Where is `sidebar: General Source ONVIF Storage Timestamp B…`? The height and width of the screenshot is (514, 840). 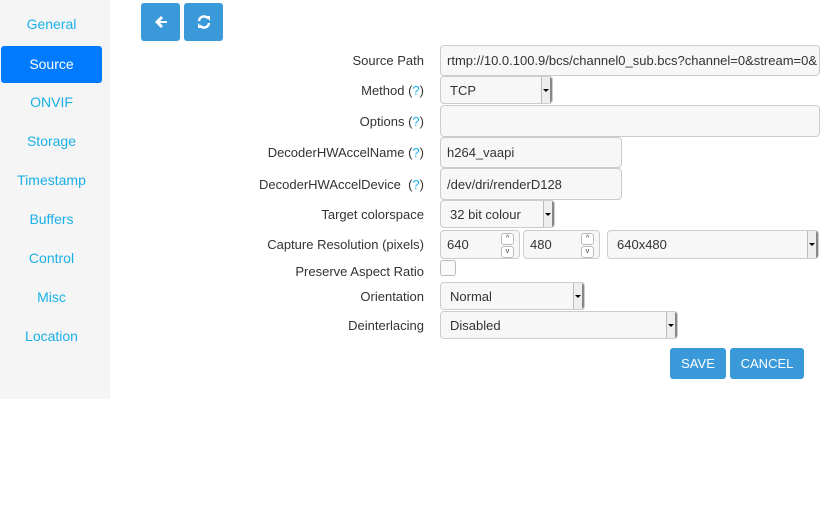 sidebar: General Source ONVIF Storage Timestamp B… is located at coordinates (55, 199).